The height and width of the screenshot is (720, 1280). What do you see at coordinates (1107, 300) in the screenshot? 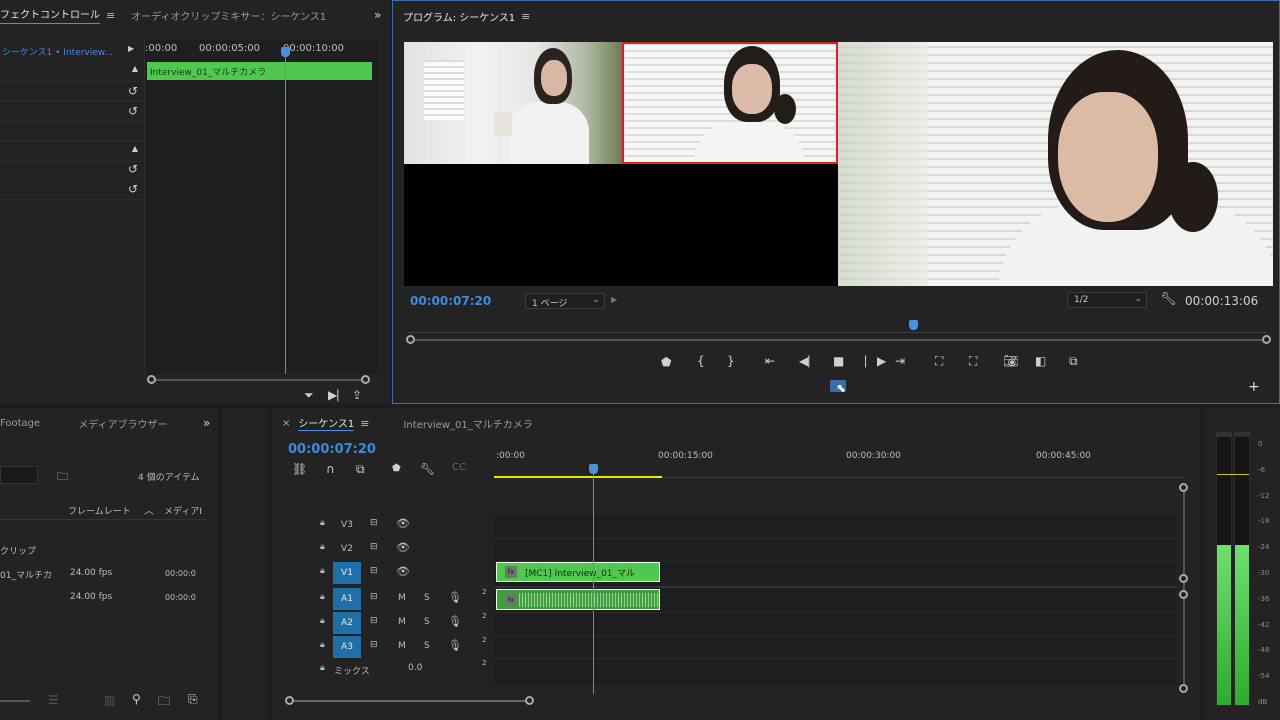
I see `resolution-select: 1/2 ⌄` at bounding box center [1107, 300].